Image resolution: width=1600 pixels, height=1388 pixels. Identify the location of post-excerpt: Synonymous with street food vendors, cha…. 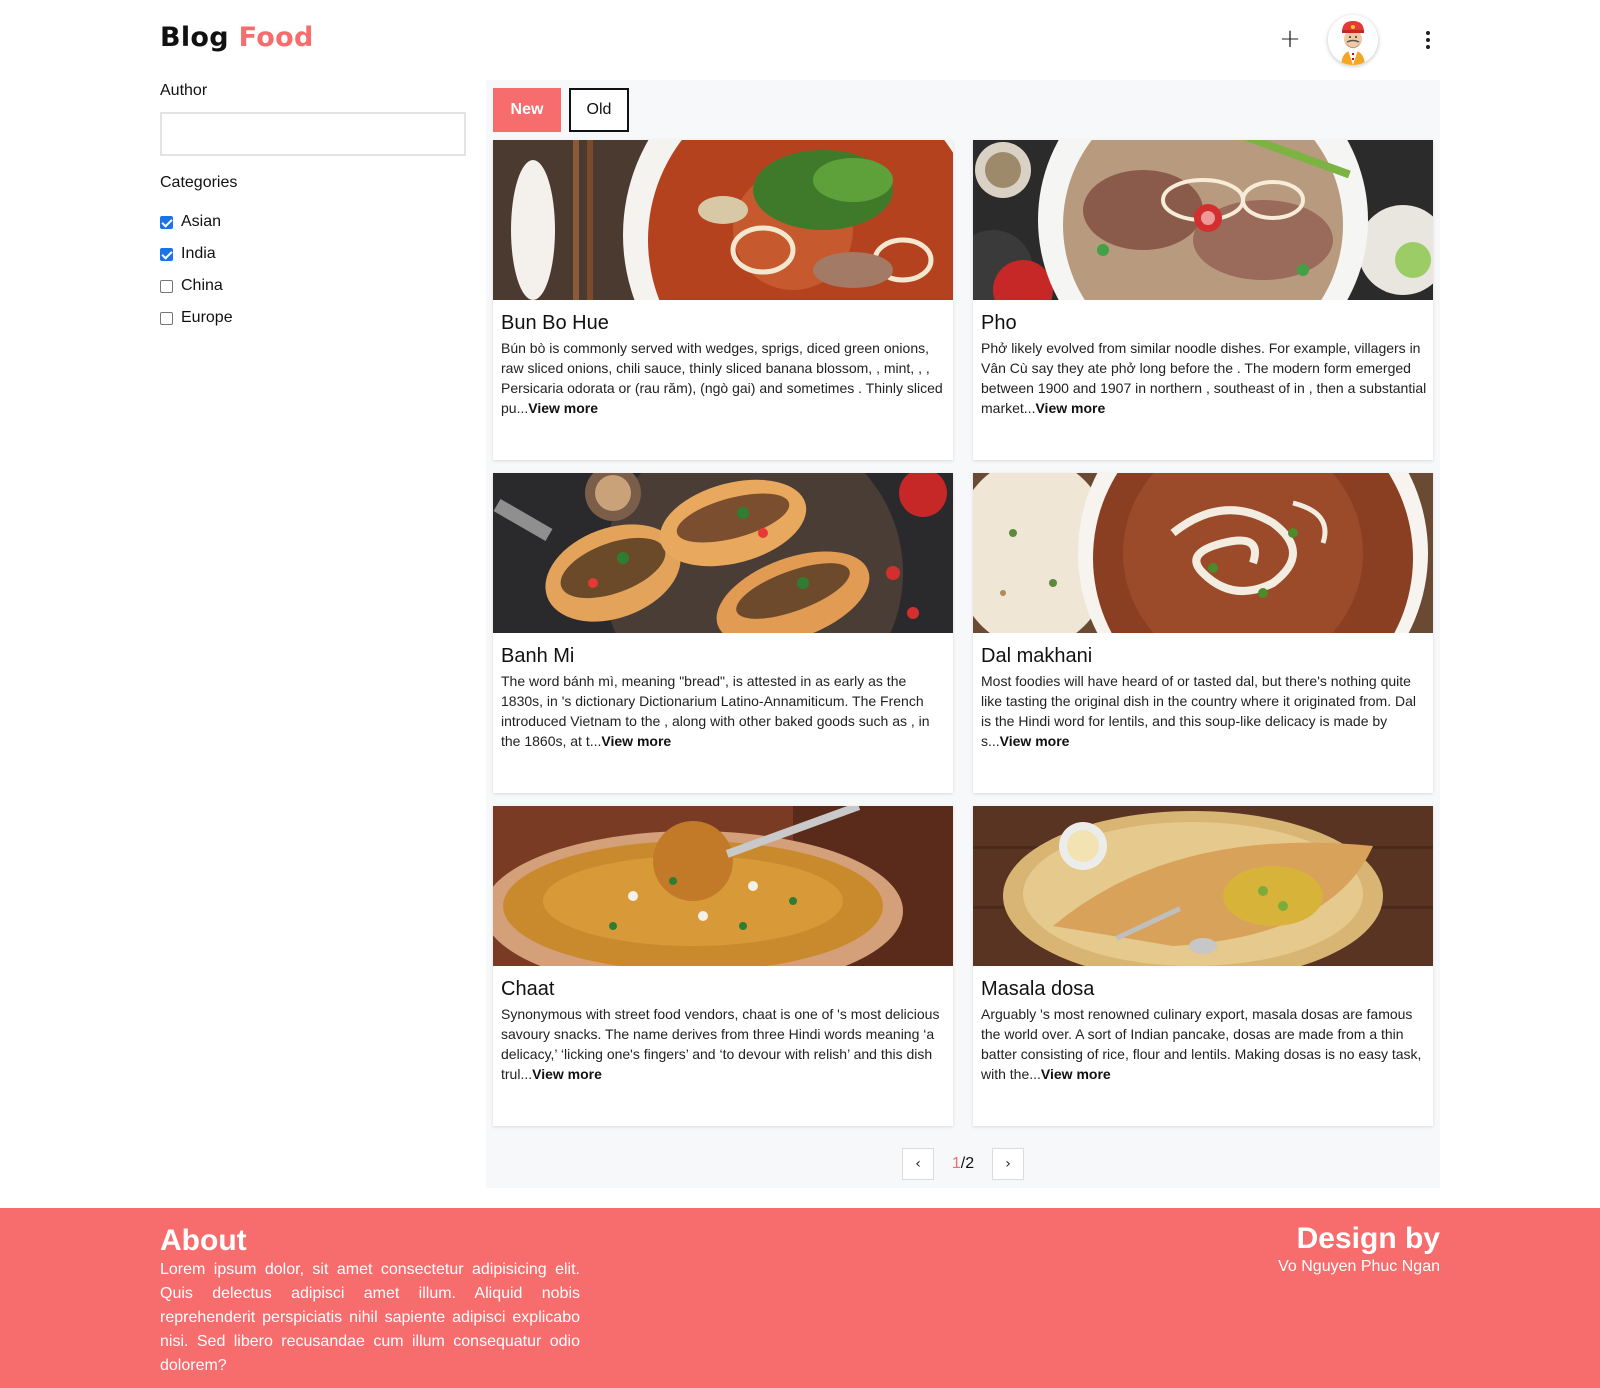
(720, 1044).